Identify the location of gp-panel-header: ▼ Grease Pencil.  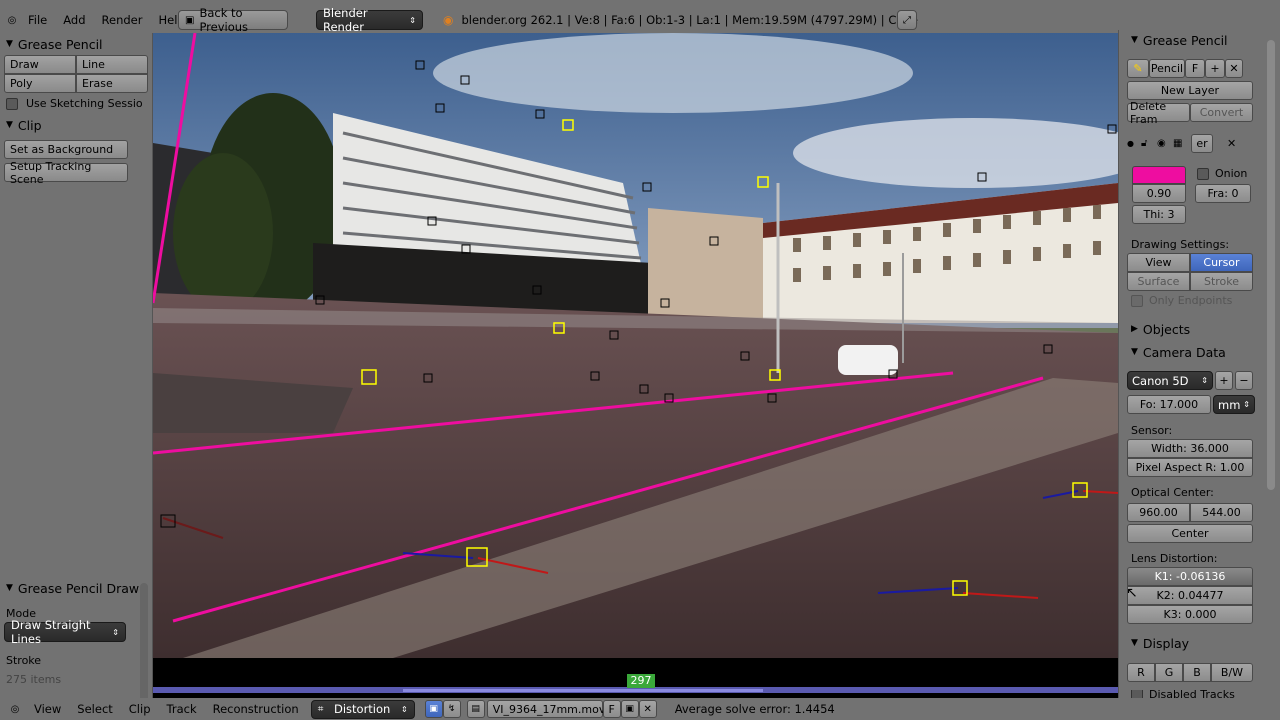
(1199, 40).